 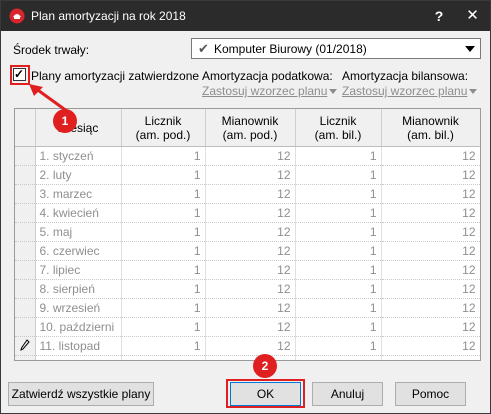 What do you see at coordinates (78, 175) in the screenshot?
I see `cell-month: 2. luty` at bounding box center [78, 175].